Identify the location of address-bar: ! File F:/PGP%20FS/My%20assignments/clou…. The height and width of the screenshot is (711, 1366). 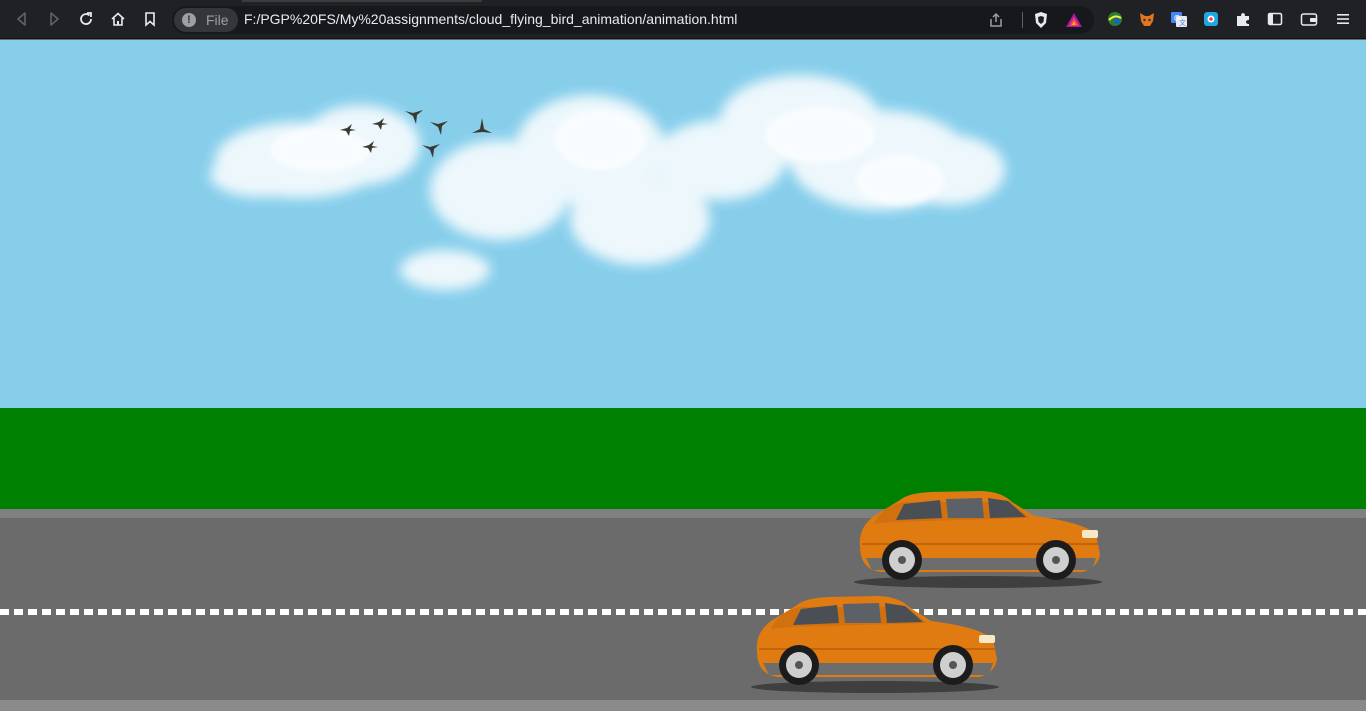
(633, 20).